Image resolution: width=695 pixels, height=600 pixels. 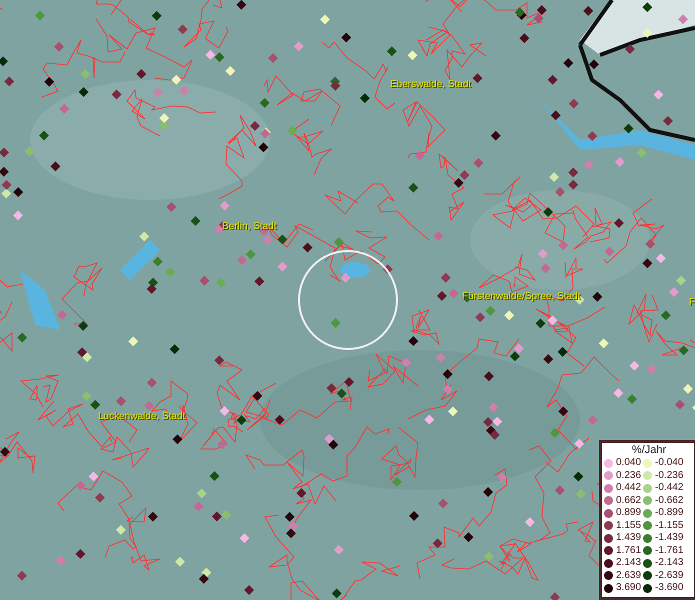 What do you see at coordinates (669, 538) in the screenshot?
I see `legend-value: -1.439` at bounding box center [669, 538].